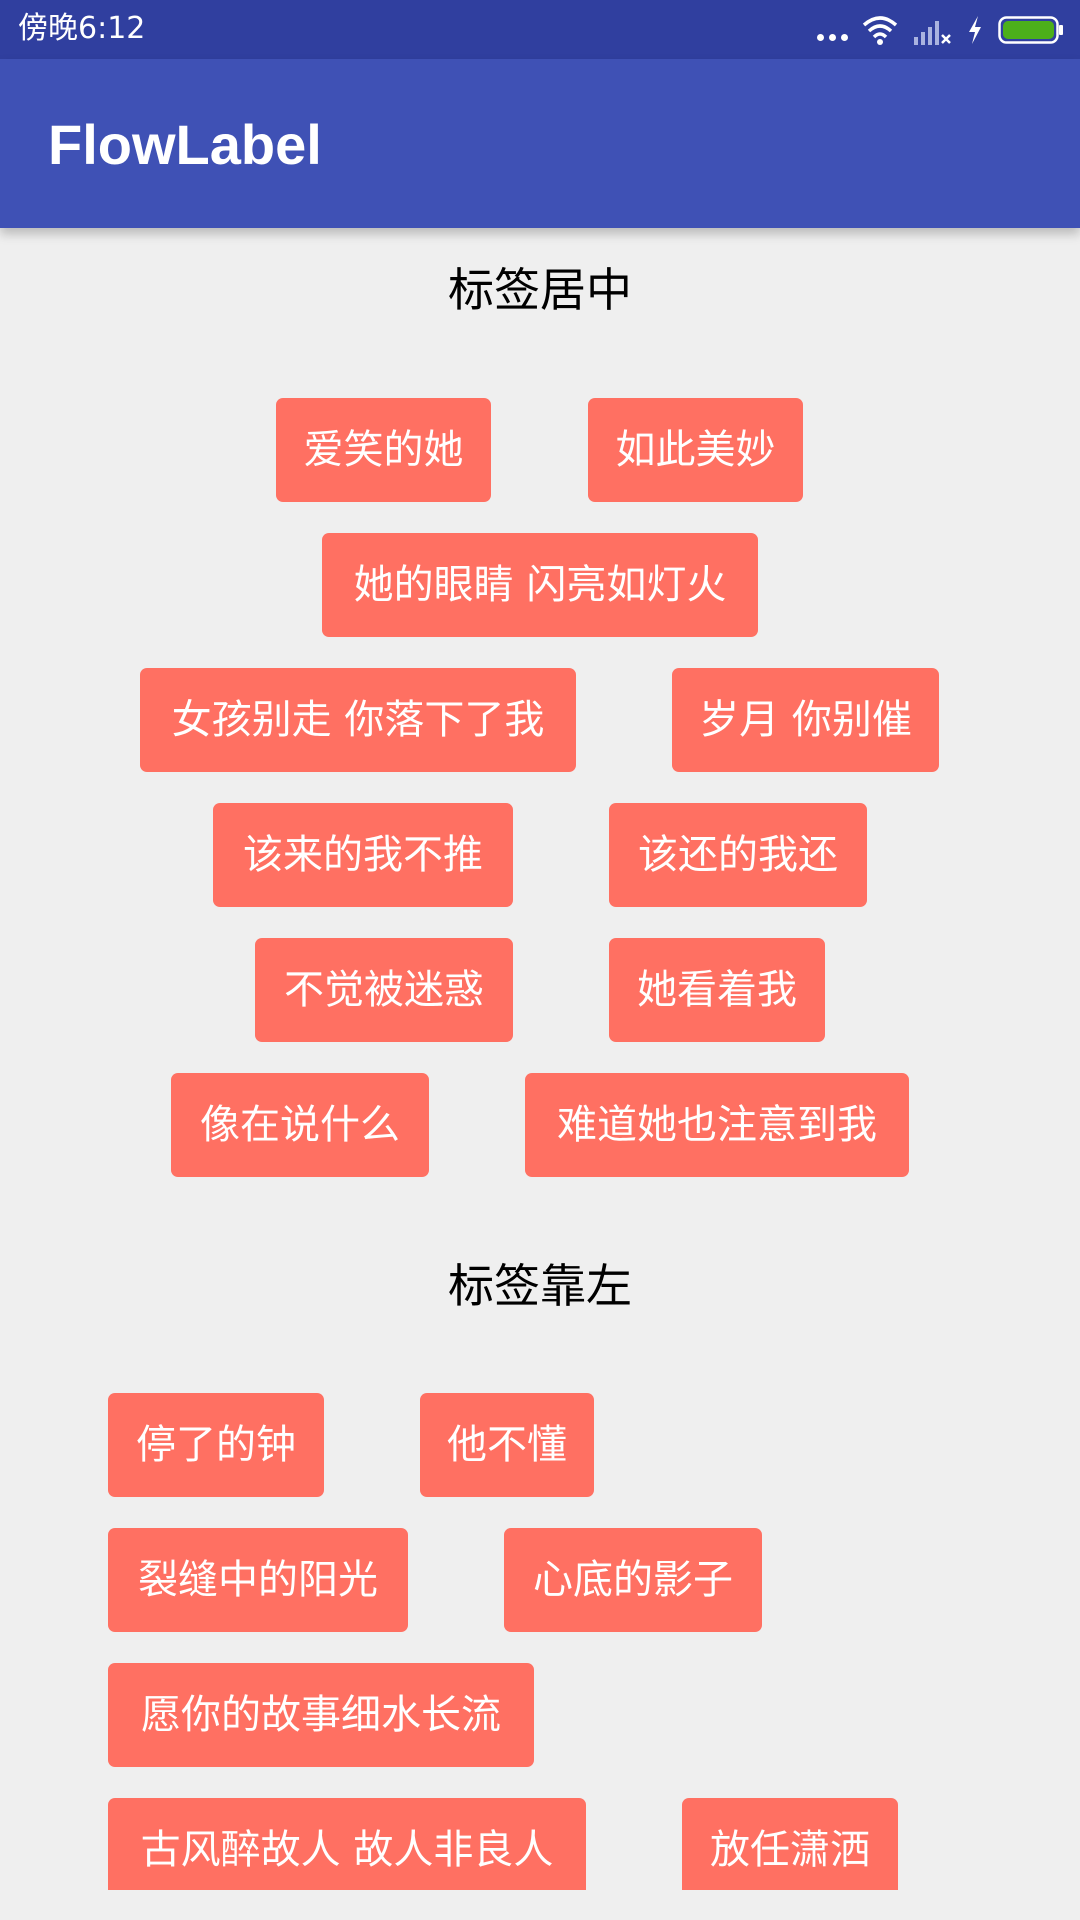 The image size is (1080, 1920). Describe the element at coordinates (738, 855) in the screenshot. I see `tag-center-7: 该还的我还` at that location.